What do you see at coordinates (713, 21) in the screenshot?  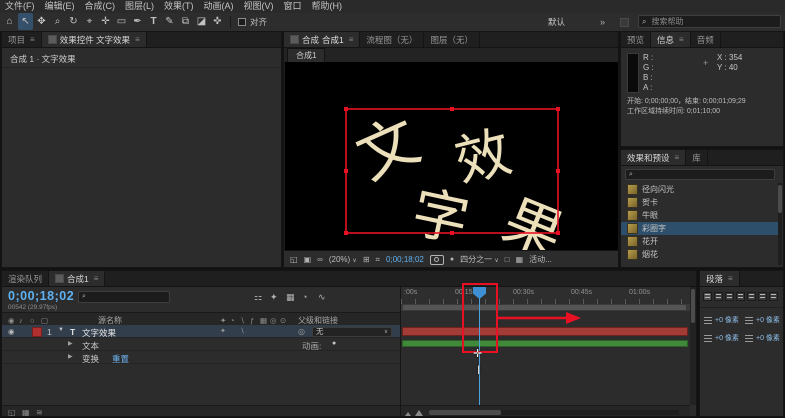 I see `help-search-input` at bounding box center [713, 21].